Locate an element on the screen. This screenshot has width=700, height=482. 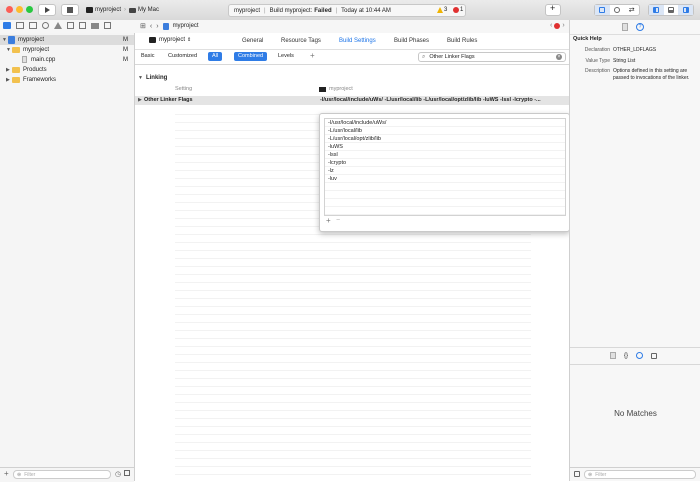
declaration-value: OTHER_LDFLAGS is located at coordinates (635, 50).